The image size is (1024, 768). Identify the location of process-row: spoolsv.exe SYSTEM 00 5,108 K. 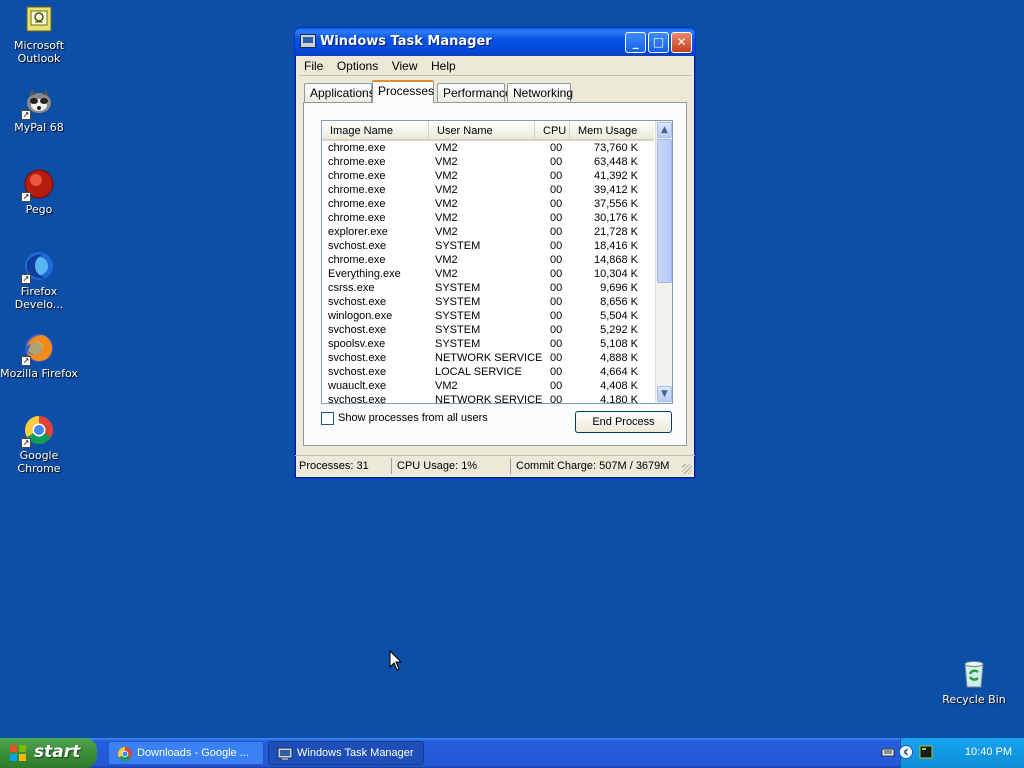
(488, 344).